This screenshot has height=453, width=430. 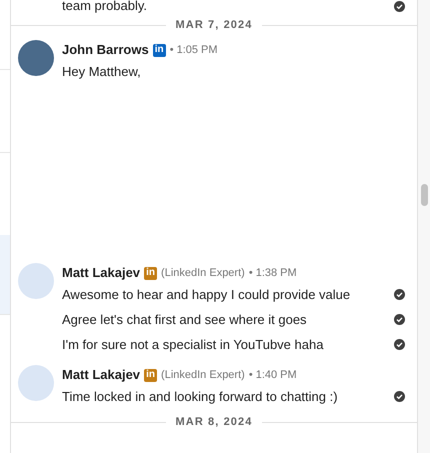 What do you see at coordinates (272, 273) in the screenshot?
I see `message-time: • 1:38 PM` at bounding box center [272, 273].